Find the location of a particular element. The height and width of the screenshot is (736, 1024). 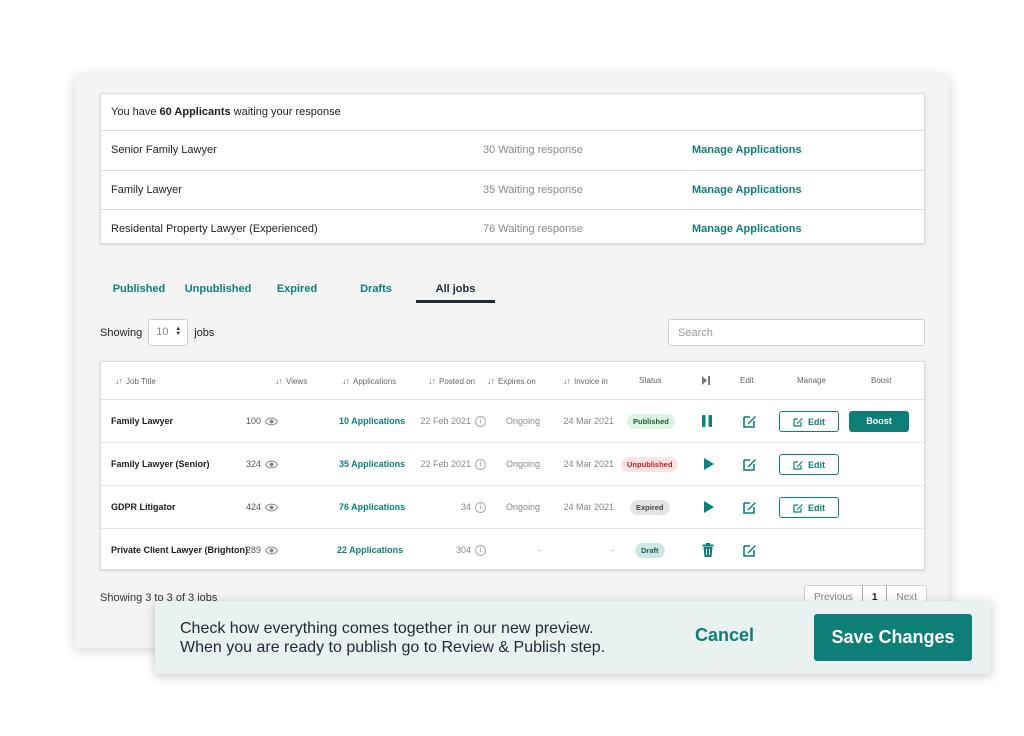

invoice-cell: - is located at coordinates (612, 550).